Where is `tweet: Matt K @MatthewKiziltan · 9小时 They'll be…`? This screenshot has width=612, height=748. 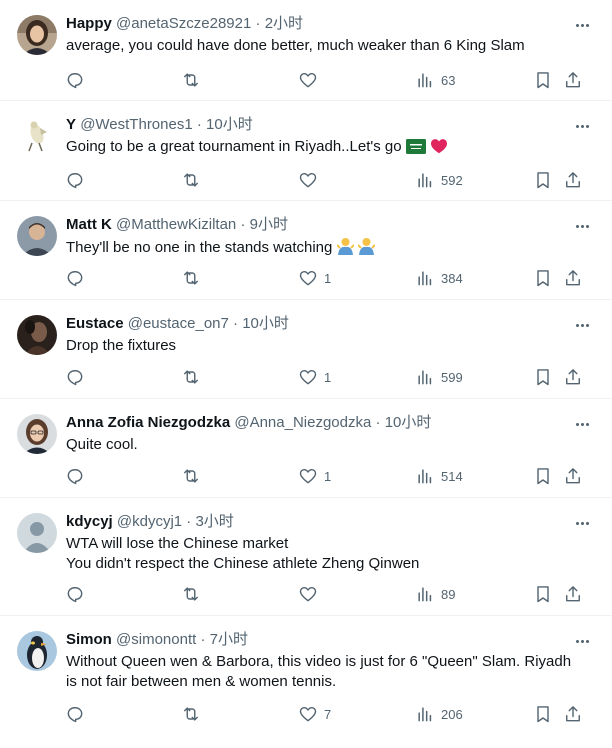
tweet: Matt K @MatthewKiziltan · 9小时 They'll be… is located at coordinates (306, 250).